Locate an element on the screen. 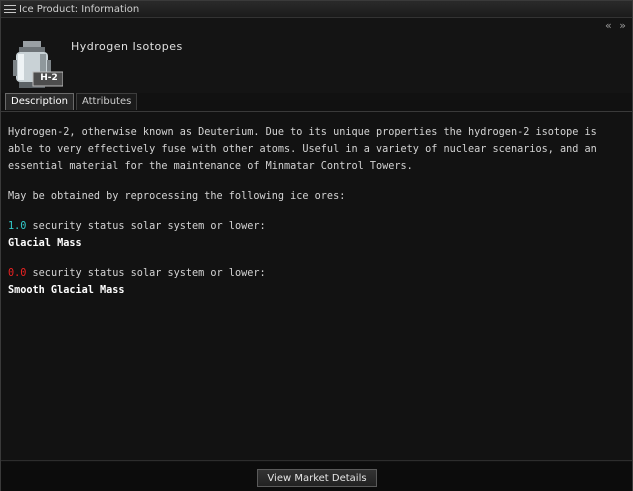 The width and height of the screenshot is (633, 491). security-value: 0.0 is located at coordinates (17, 273).